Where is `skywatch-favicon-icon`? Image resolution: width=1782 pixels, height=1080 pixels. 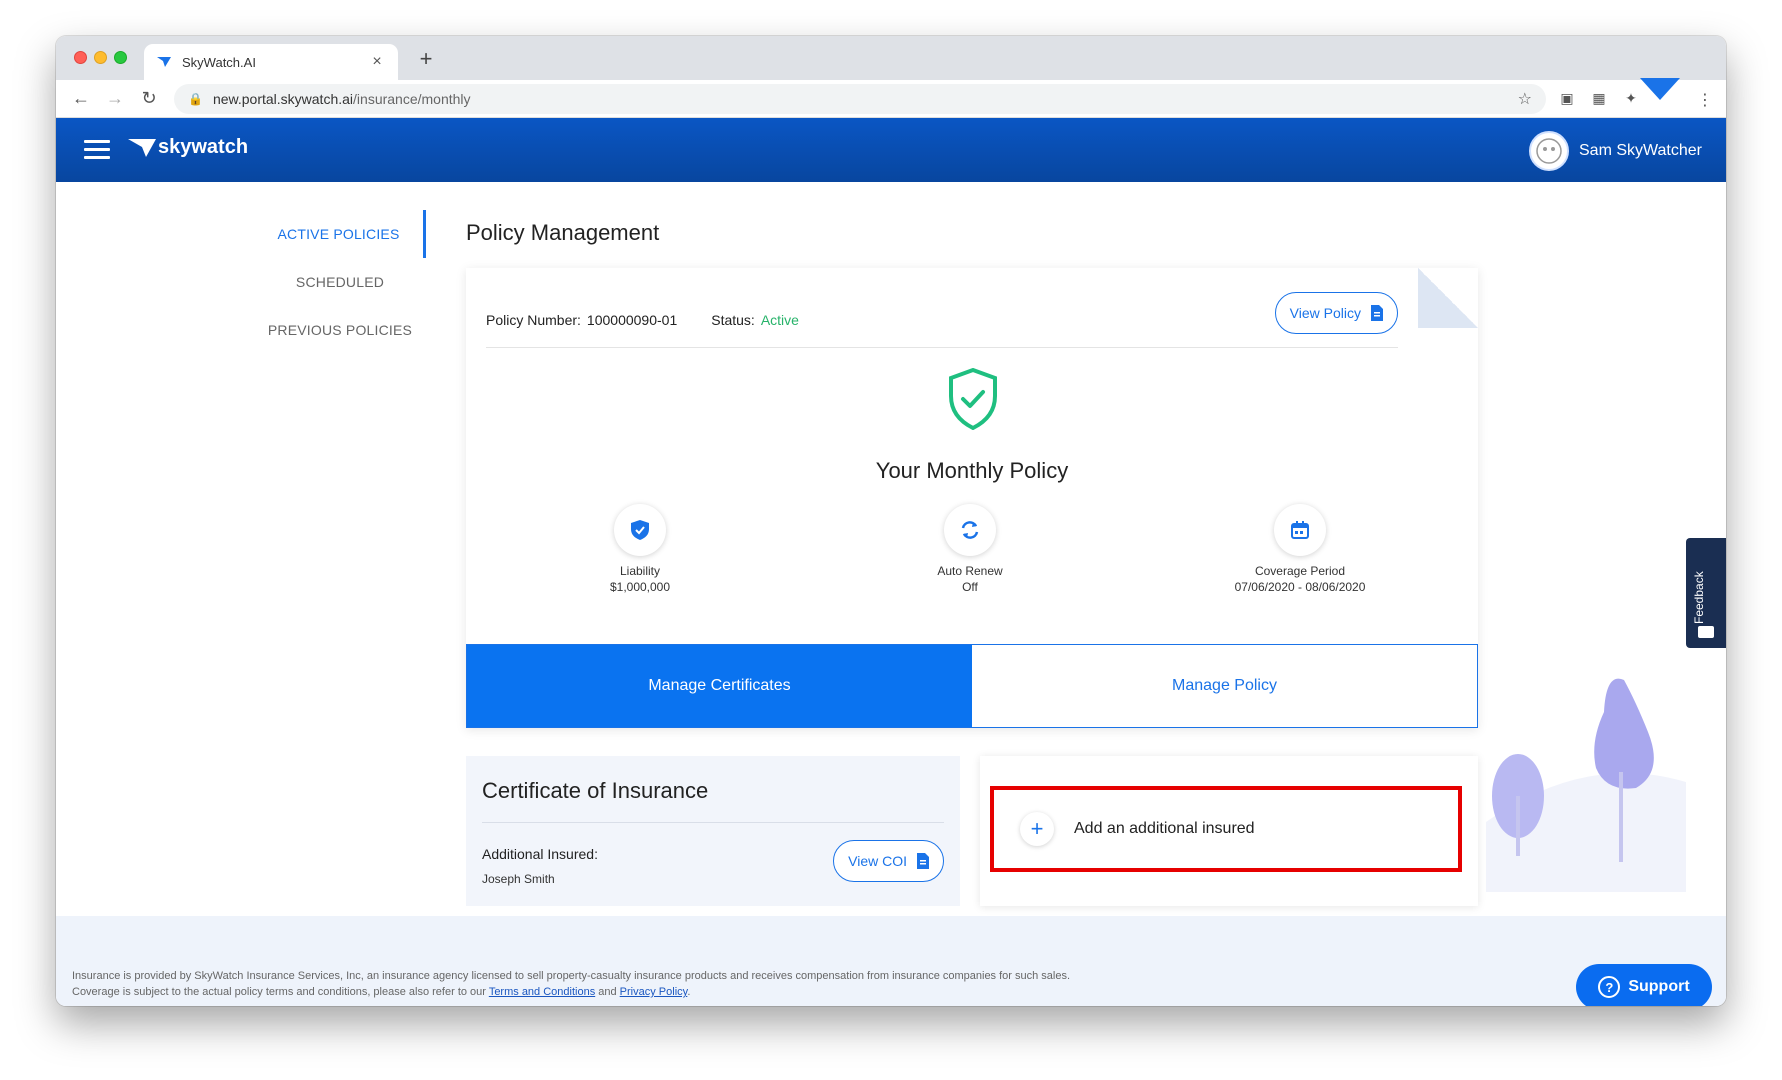
skywatch-favicon-icon is located at coordinates (164, 62).